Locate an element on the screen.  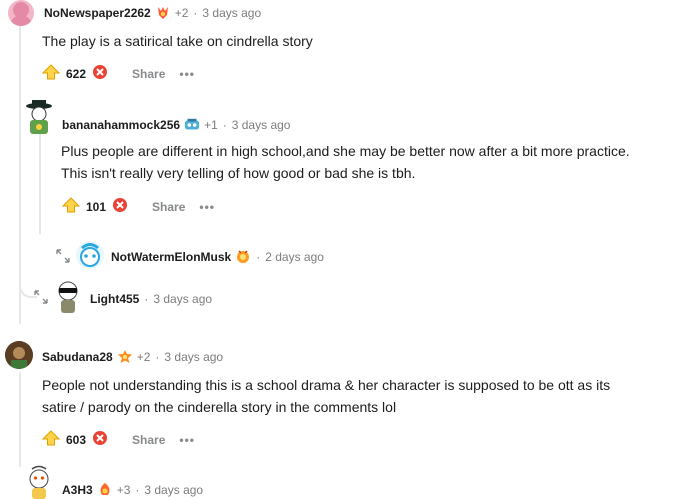
comment-actions: 101 Share ••• is located at coordinates (136, 206).